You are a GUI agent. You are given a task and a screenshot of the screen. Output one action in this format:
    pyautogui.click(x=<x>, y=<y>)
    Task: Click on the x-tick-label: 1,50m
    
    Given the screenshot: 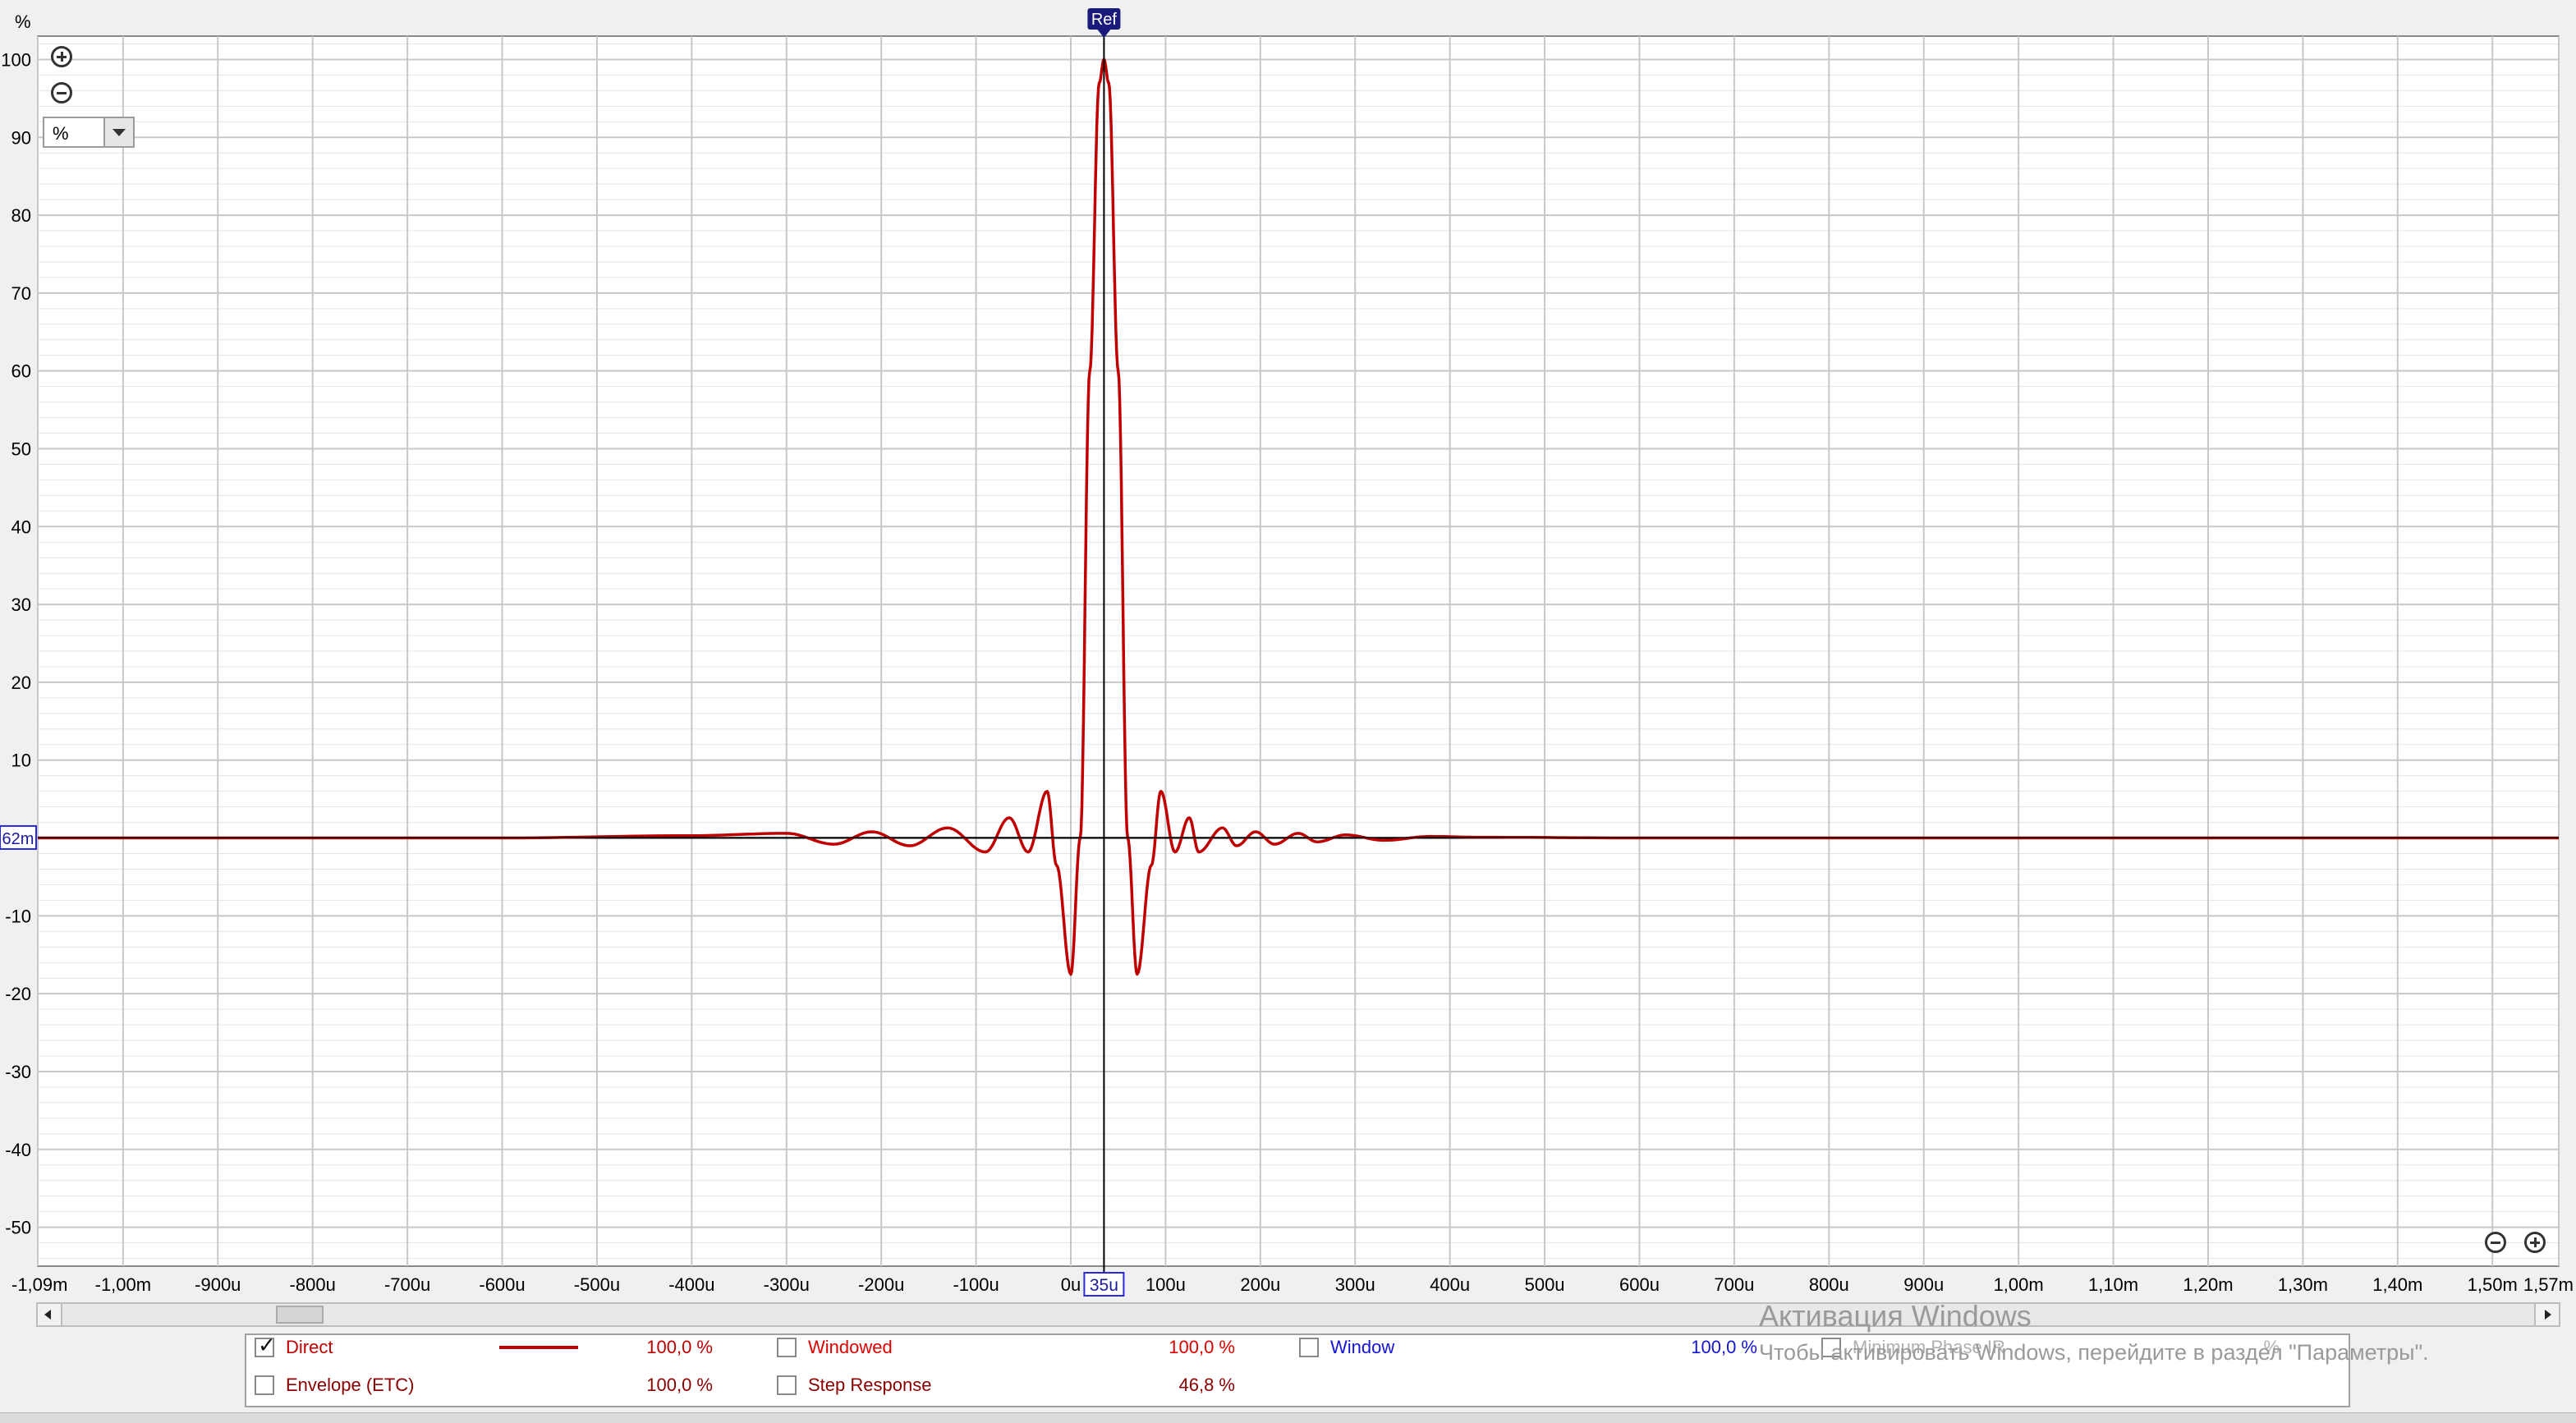 What is the action you would take?
    pyautogui.click(x=2493, y=1285)
    